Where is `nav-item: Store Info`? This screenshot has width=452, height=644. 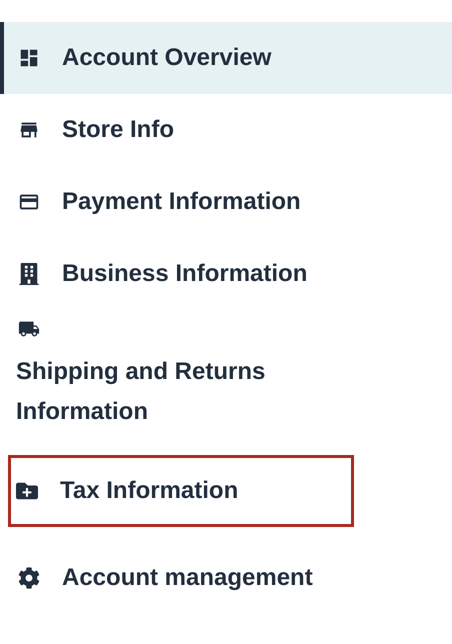 nav-item: Store Info is located at coordinates (226, 130).